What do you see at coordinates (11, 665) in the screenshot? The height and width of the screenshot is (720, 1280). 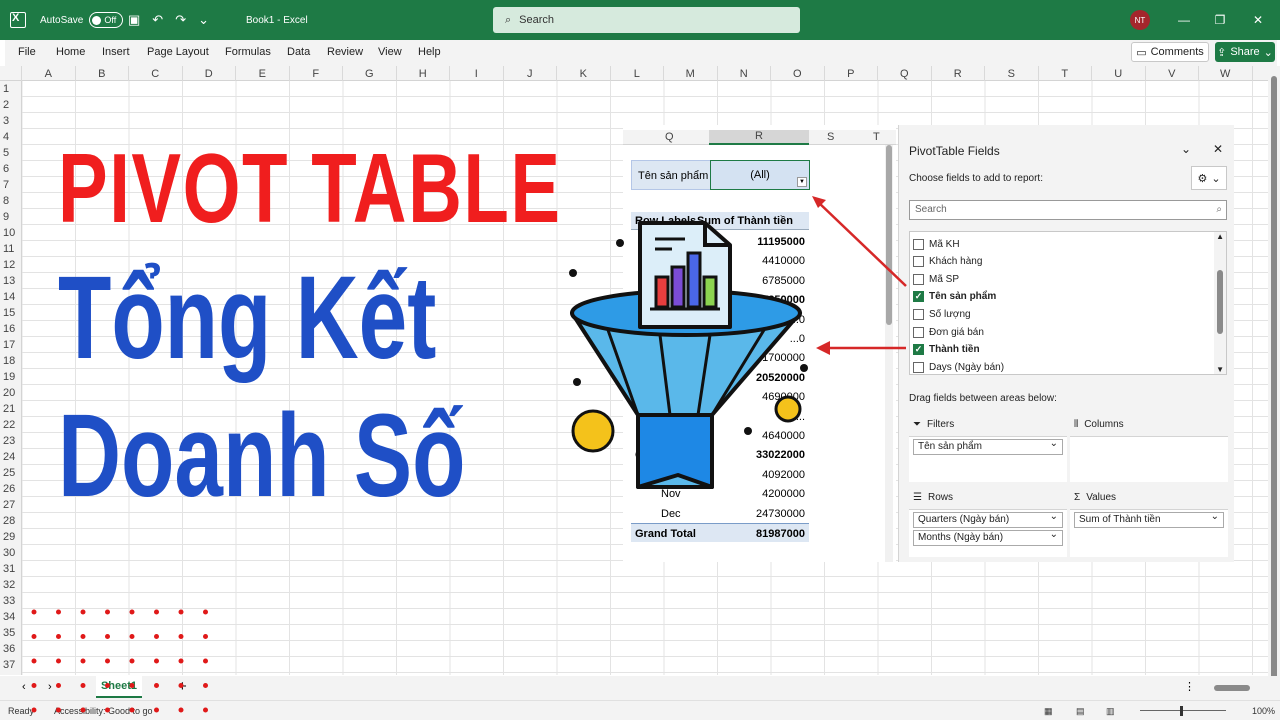 I see `row-header: 37` at bounding box center [11, 665].